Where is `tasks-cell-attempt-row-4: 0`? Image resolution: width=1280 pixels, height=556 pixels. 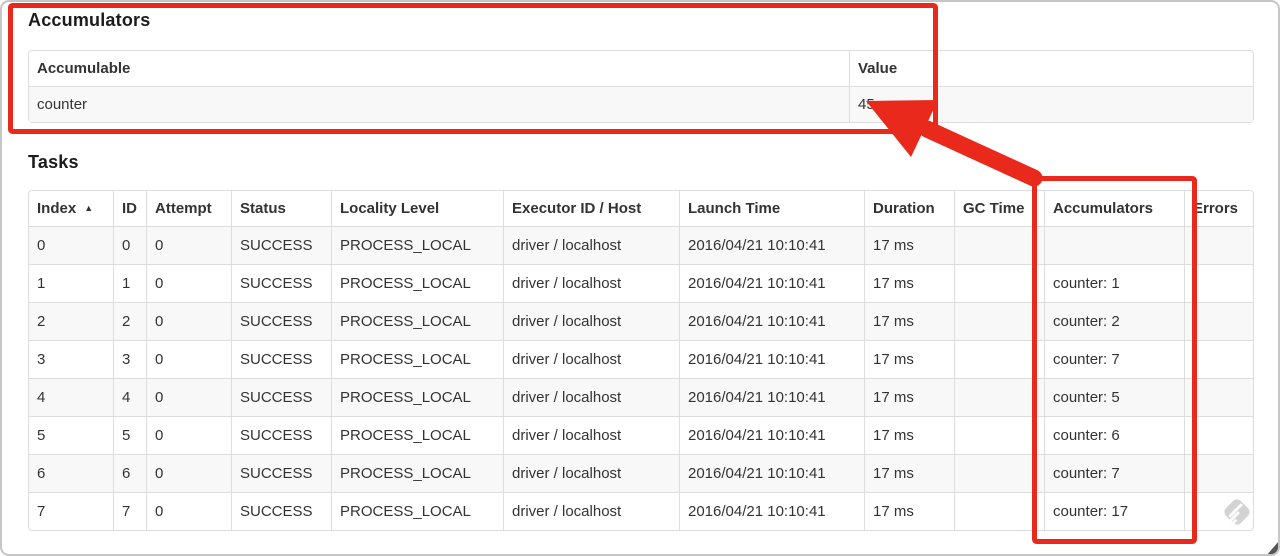 tasks-cell-attempt-row-4: 0 is located at coordinates (188, 397).